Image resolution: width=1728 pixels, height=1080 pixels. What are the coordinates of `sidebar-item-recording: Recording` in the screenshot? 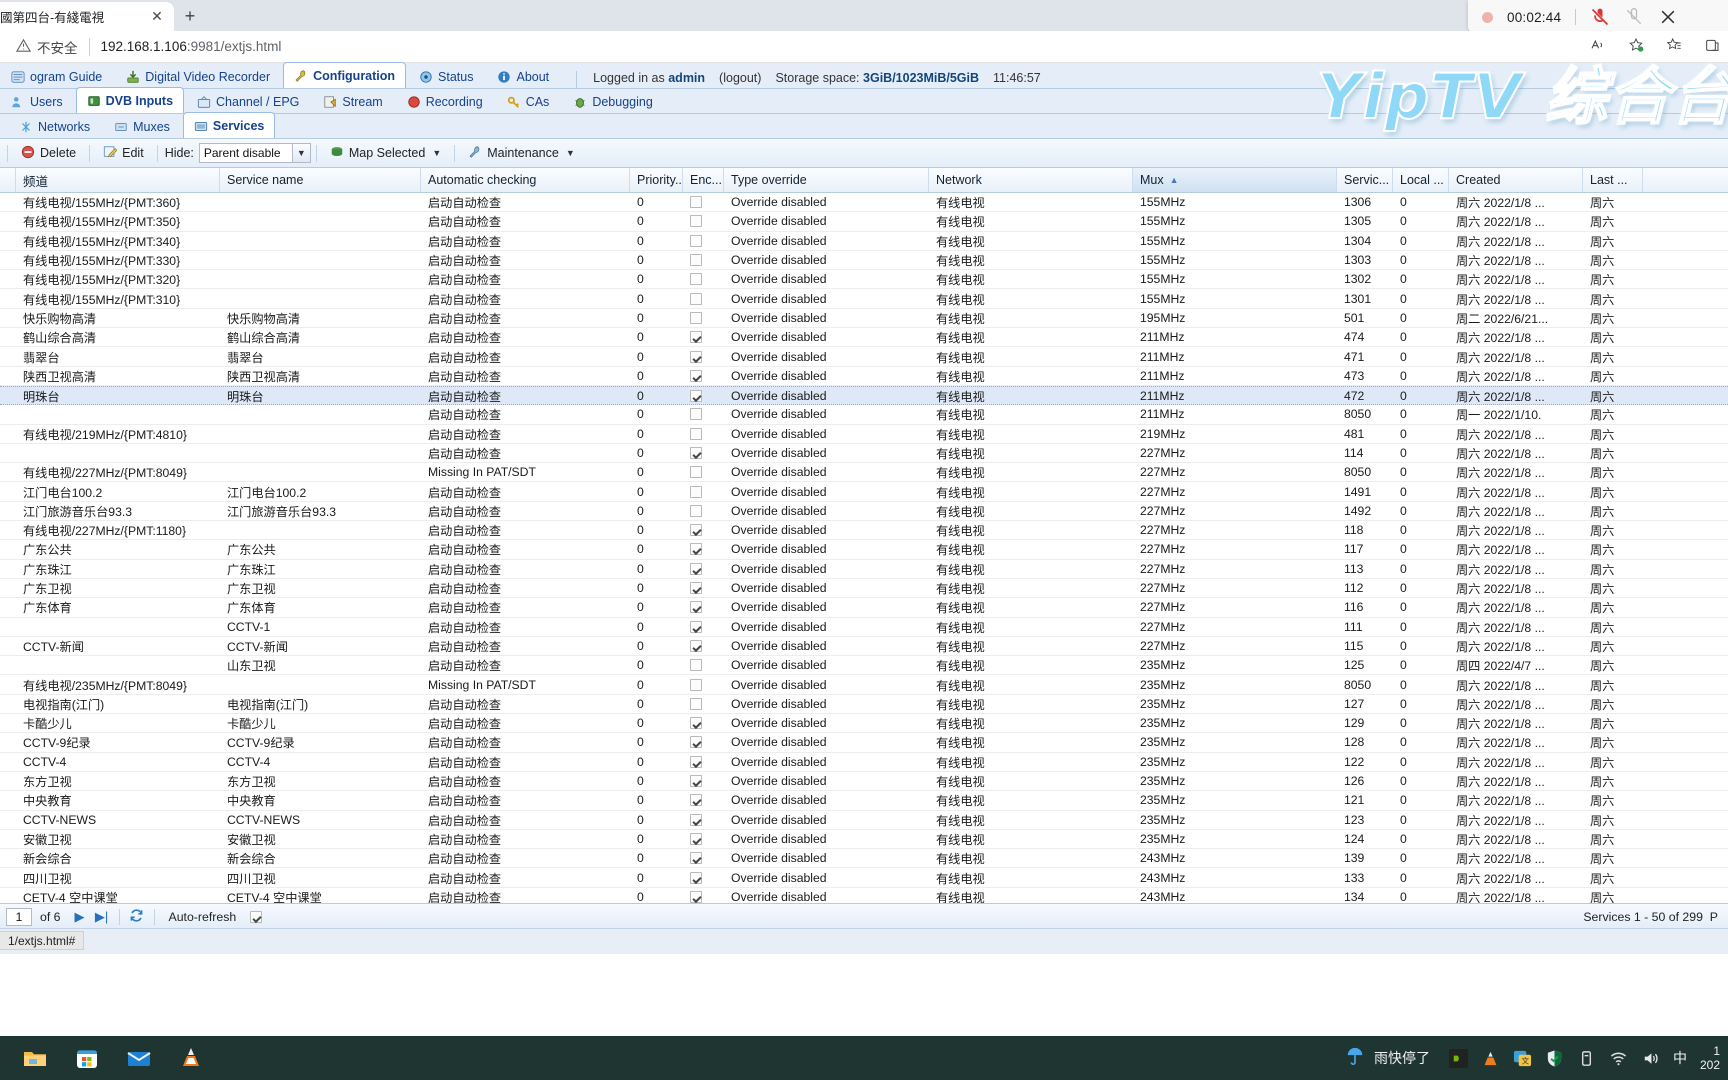 It's located at (445, 101).